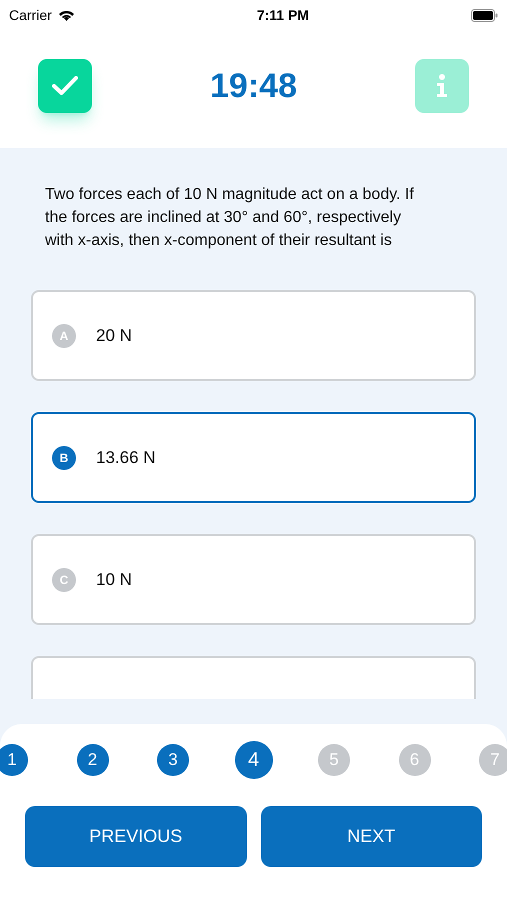 This screenshot has width=507, height=900. I want to click on submit-button, so click(65, 86).